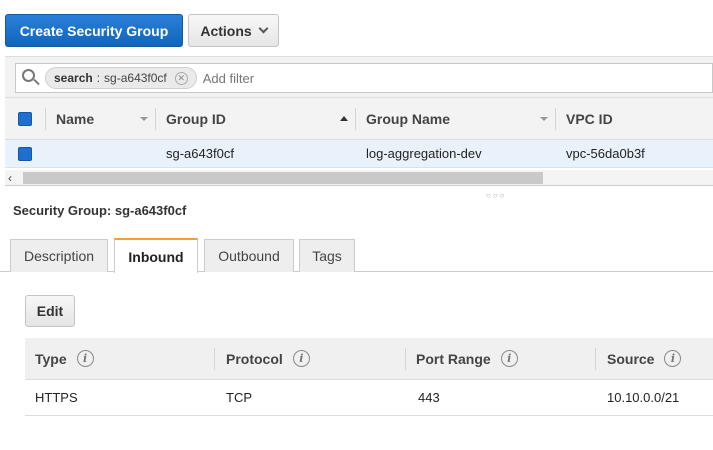  Describe the element at coordinates (429, 397) in the screenshot. I see `rule-port-range: 443` at that location.